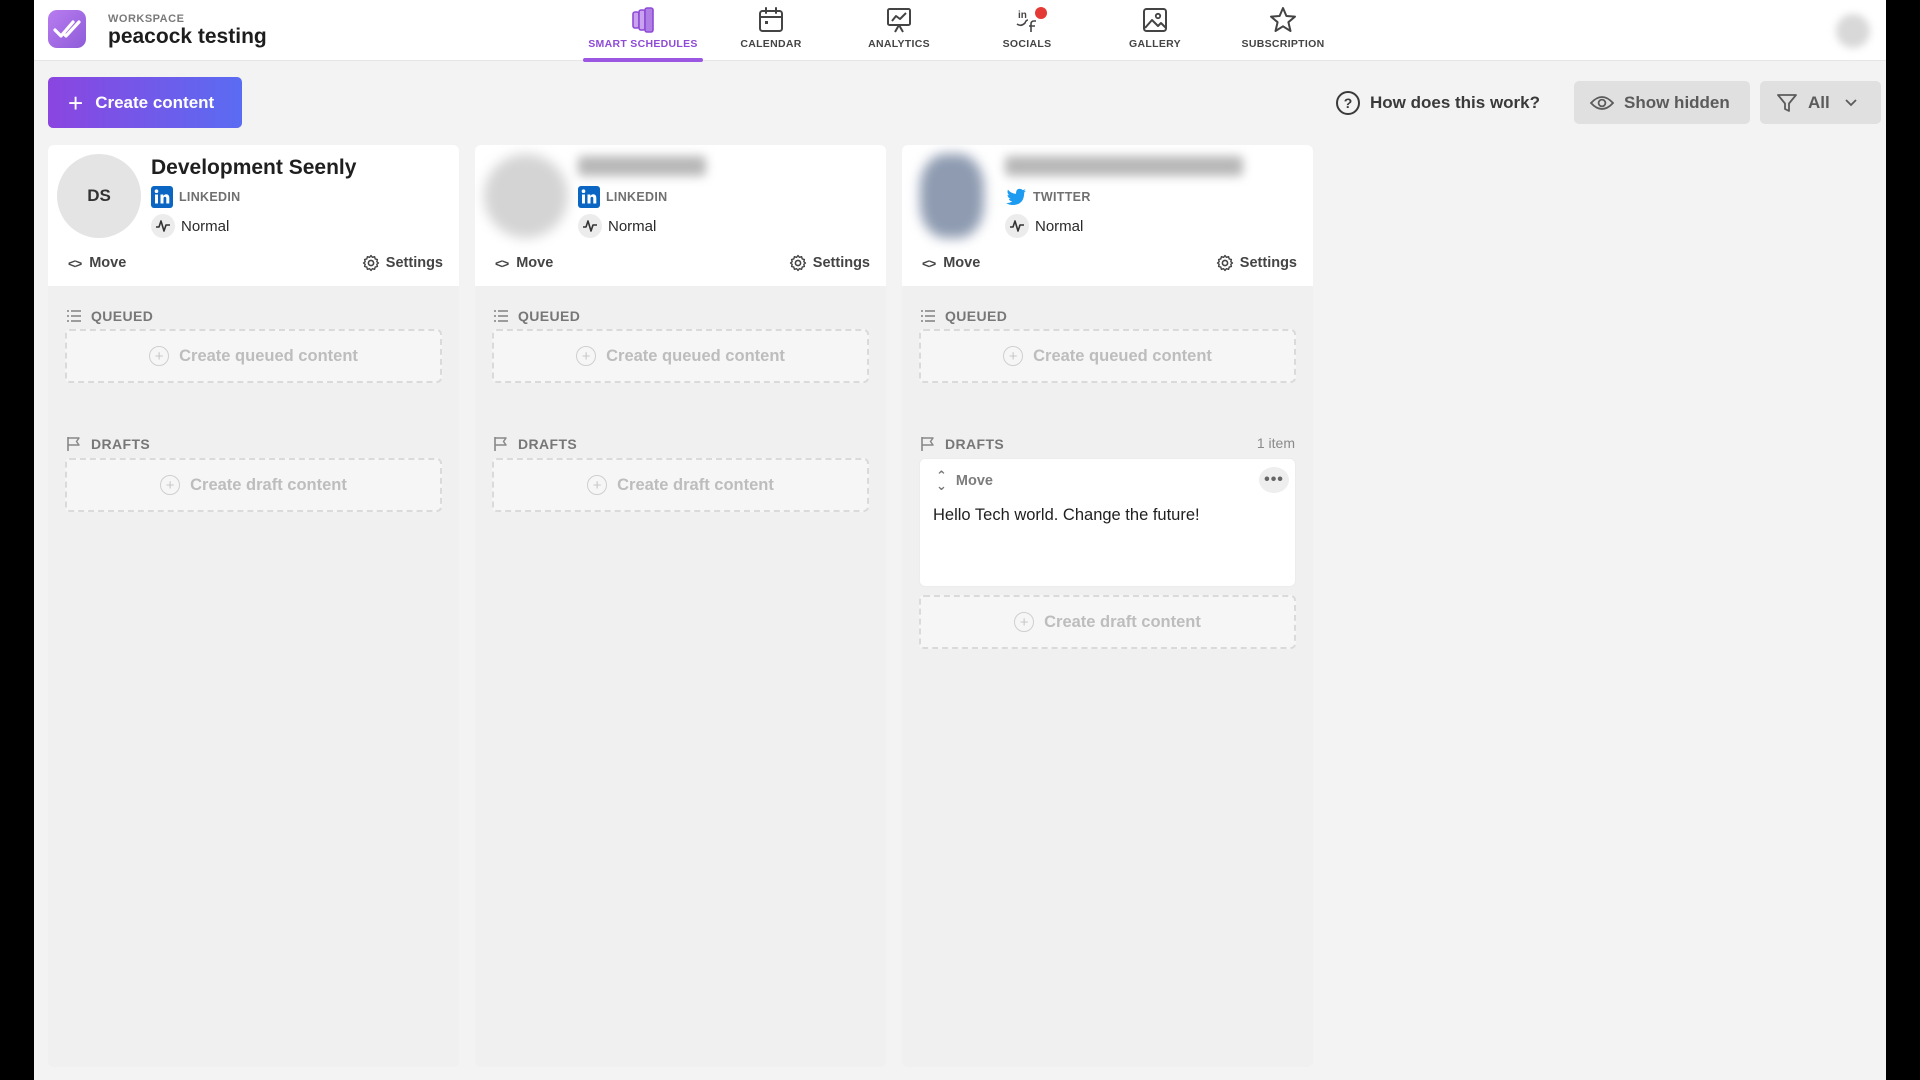 The image size is (1920, 1080). Describe the element at coordinates (1066, 515) in the screenshot. I see `draft-text: Hello Tech world. Change the future!` at that location.